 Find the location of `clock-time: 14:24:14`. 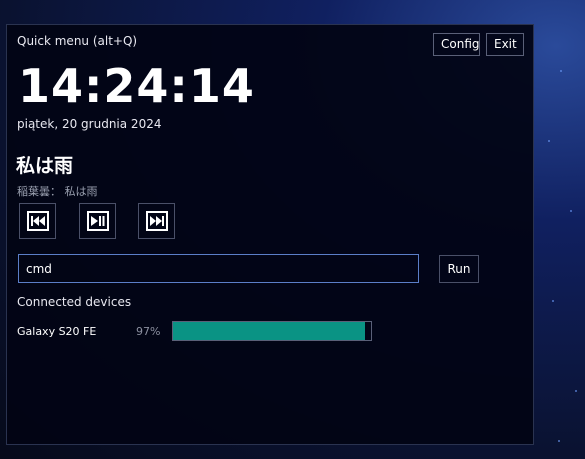

clock-time: 14:24:14 is located at coordinates (136, 86).